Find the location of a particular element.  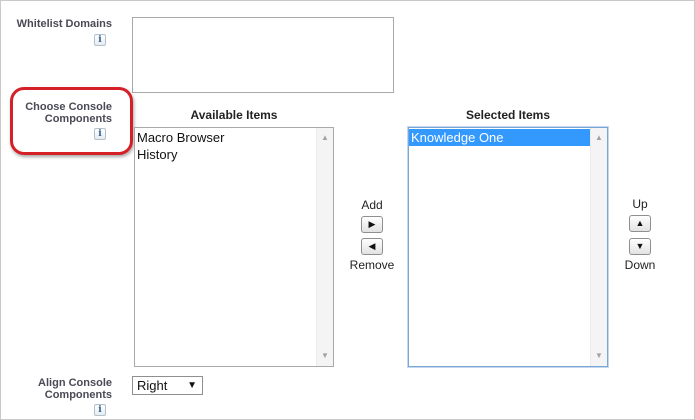

align-console-components-label: Align Console Components is located at coordinates (61, 389).